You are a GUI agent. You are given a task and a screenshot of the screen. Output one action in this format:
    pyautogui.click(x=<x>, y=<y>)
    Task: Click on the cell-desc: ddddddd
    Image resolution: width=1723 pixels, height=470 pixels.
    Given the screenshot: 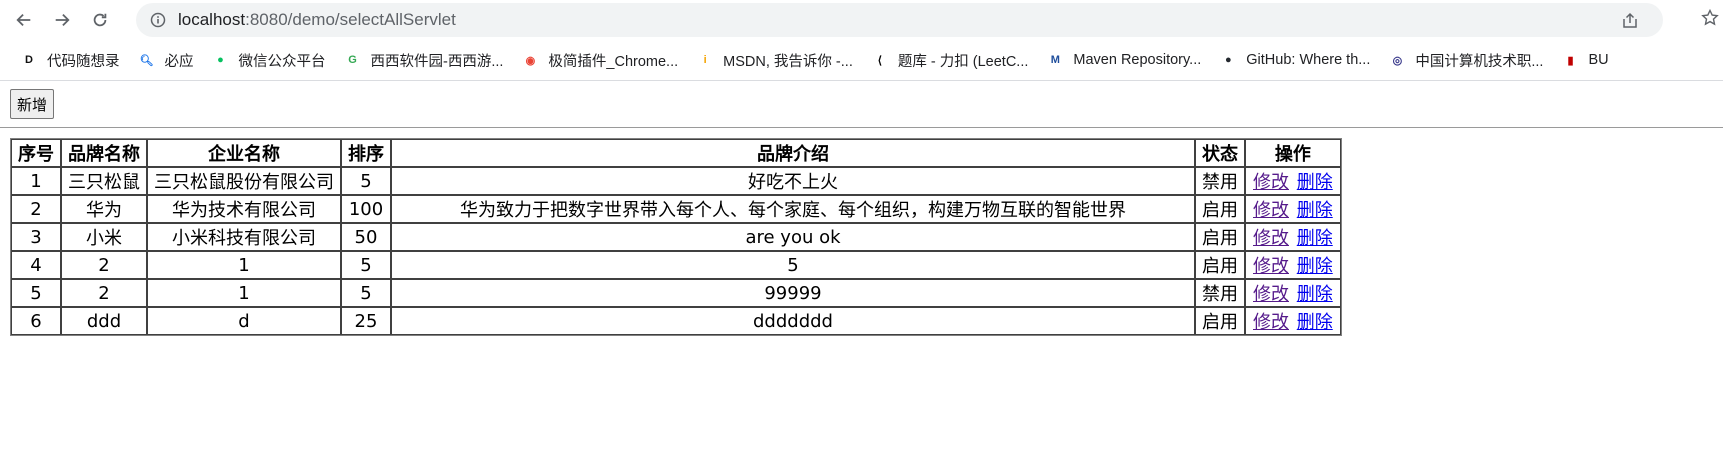 What is the action you would take?
    pyautogui.click(x=793, y=321)
    